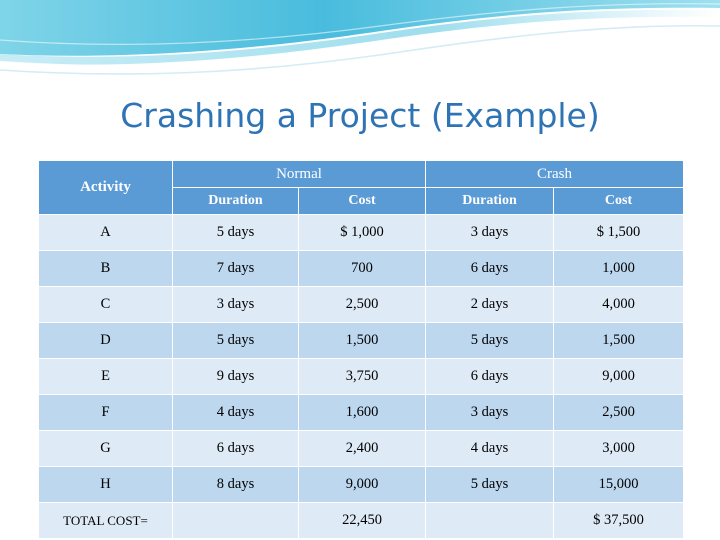 This screenshot has width=720, height=540. What do you see at coordinates (105, 520) in the screenshot?
I see `cell-total-label: TOTAL COST=` at bounding box center [105, 520].